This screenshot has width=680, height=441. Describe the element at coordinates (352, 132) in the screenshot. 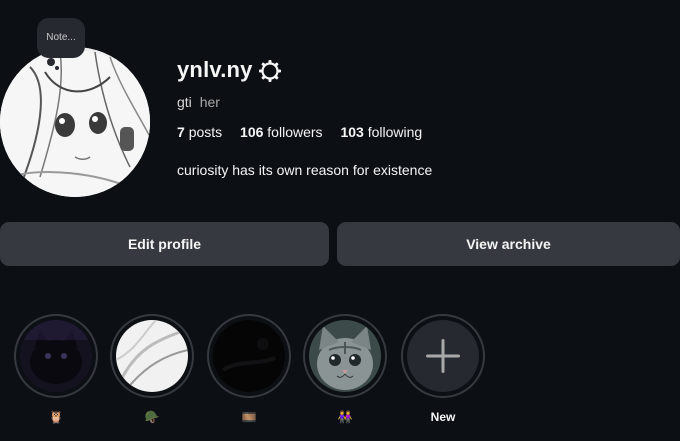

I see `following-count: 103` at that location.